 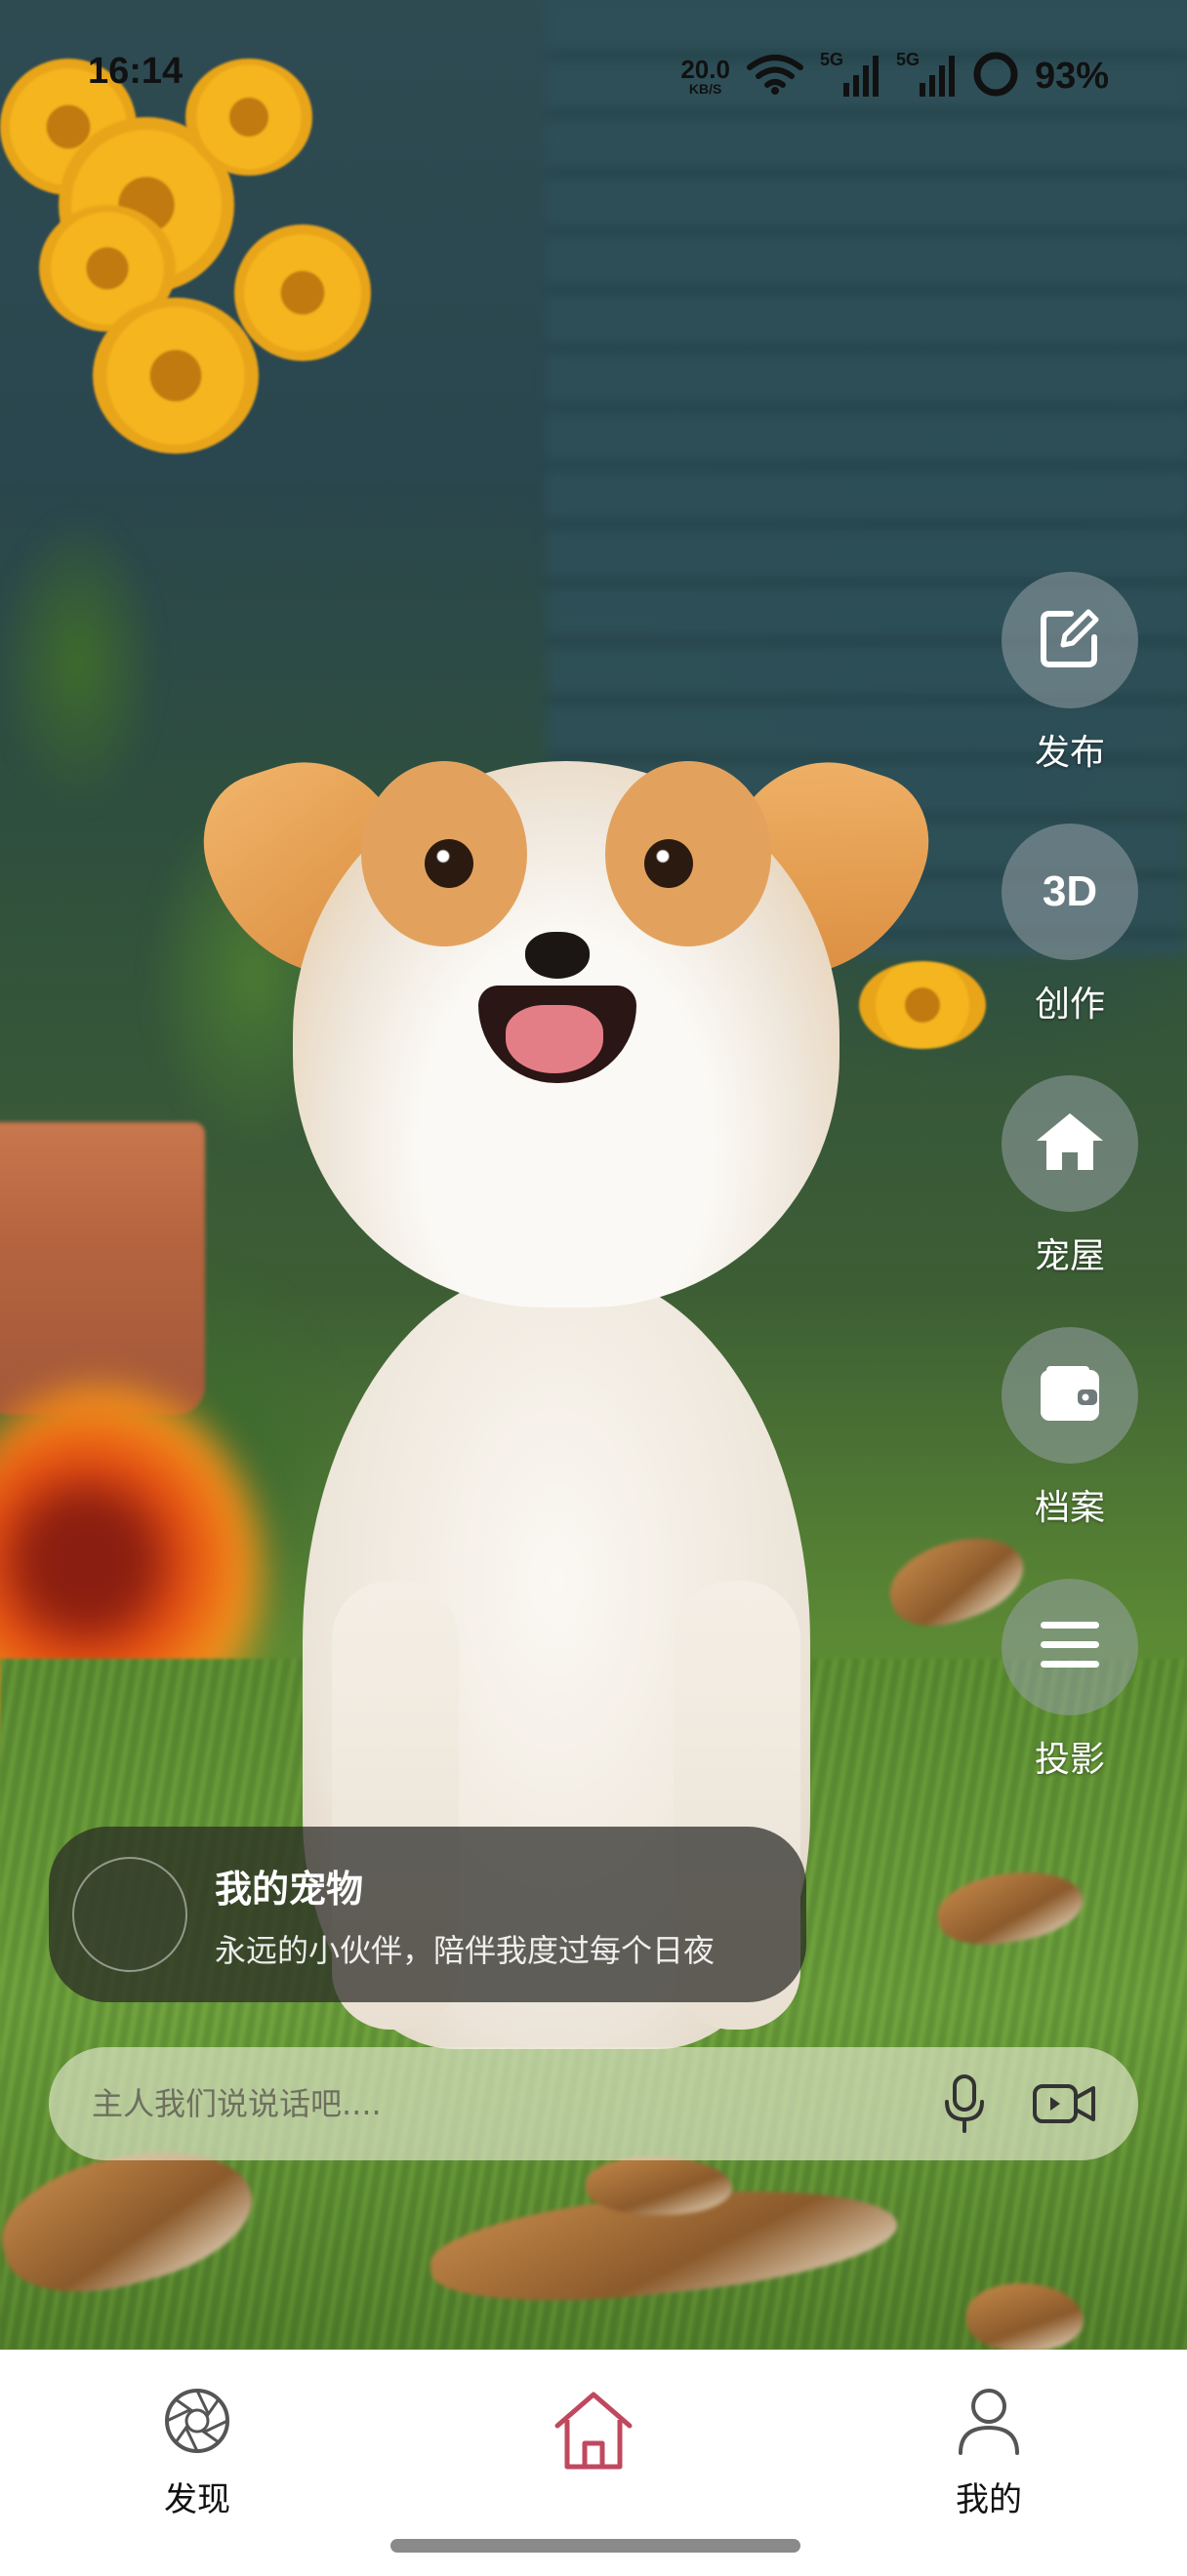 What do you see at coordinates (1069, 1508) in the screenshot?
I see `archive-label: 档案` at bounding box center [1069, 1508].